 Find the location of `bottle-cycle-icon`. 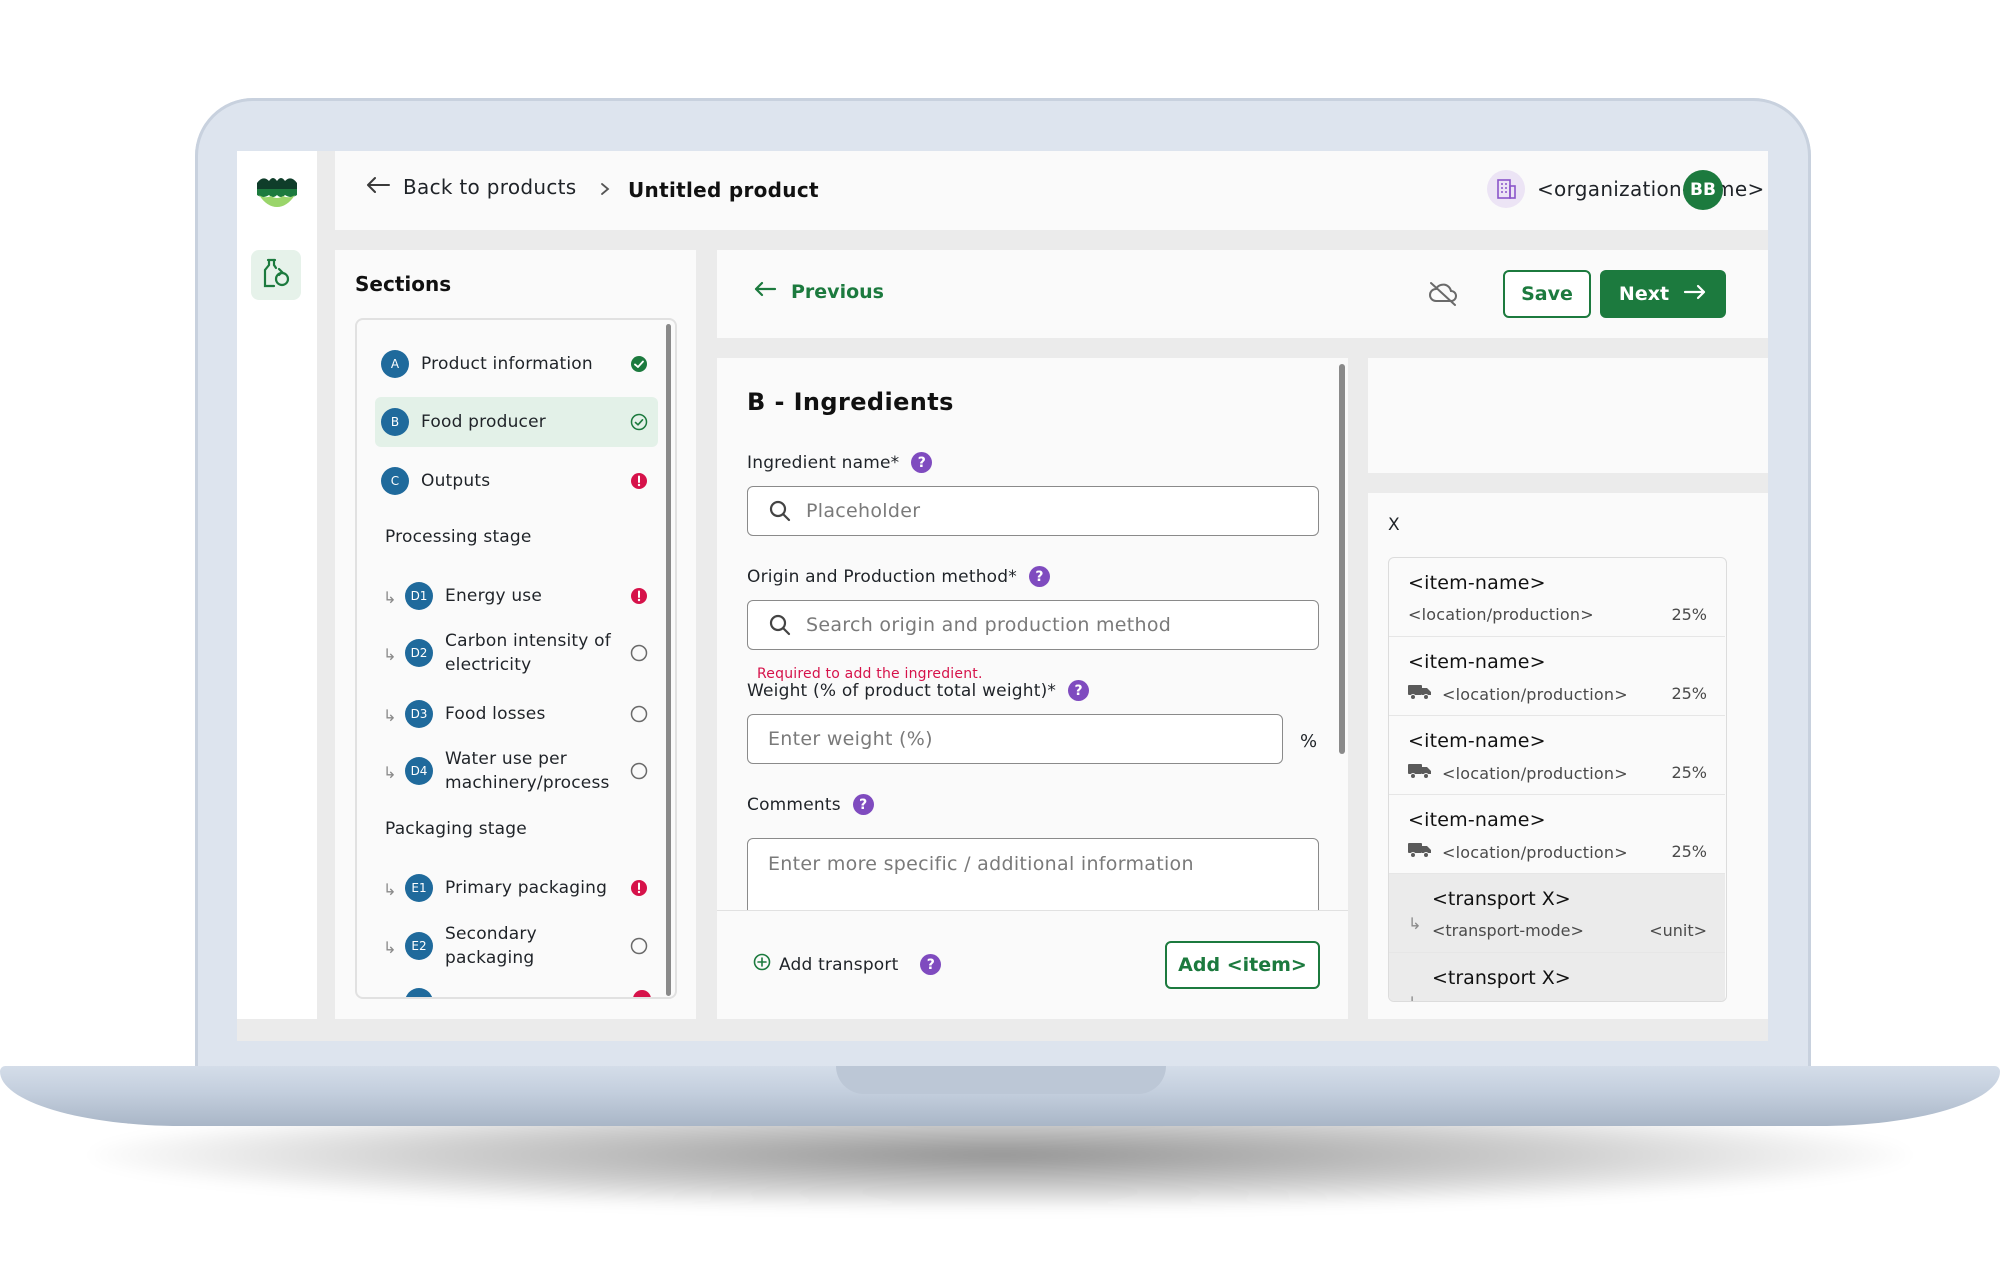

bottle-cycle-icon is located at coordinates (276, 275).